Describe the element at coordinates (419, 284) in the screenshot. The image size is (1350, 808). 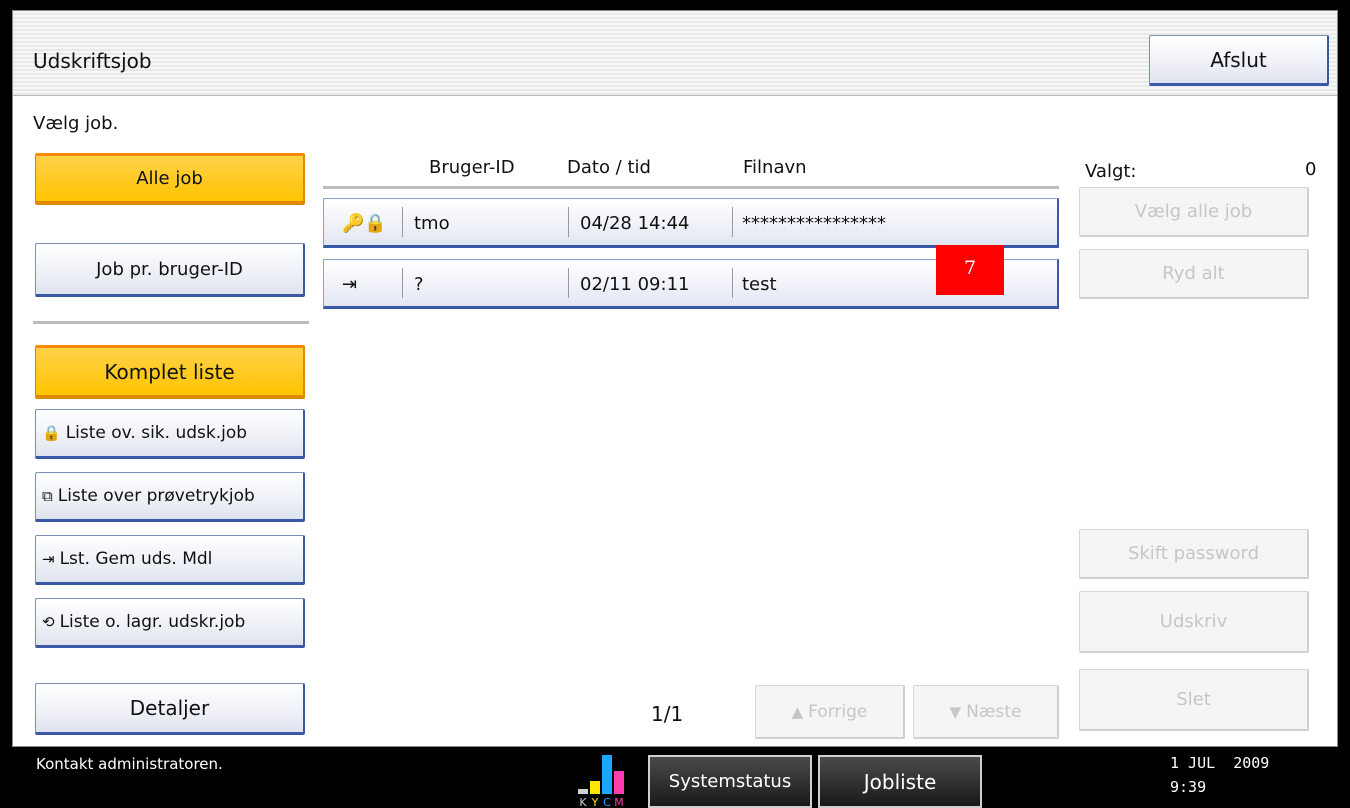
I see `row-user: ?` at that location.